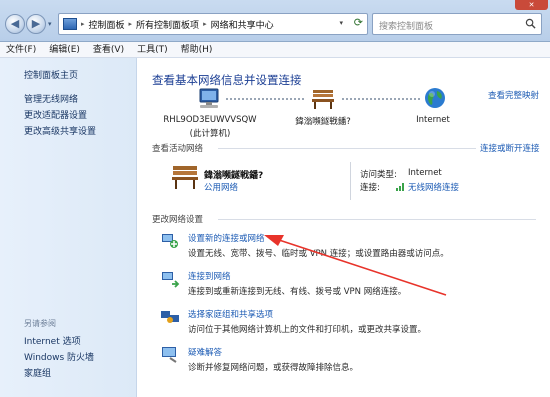 The width and height of the screenshot is (550, 397). What do you see at coordinates (227, 80) in the screenshot?
I see `page-title: 查看基本网络信息并设置连接` at bounding box center [227, 80].